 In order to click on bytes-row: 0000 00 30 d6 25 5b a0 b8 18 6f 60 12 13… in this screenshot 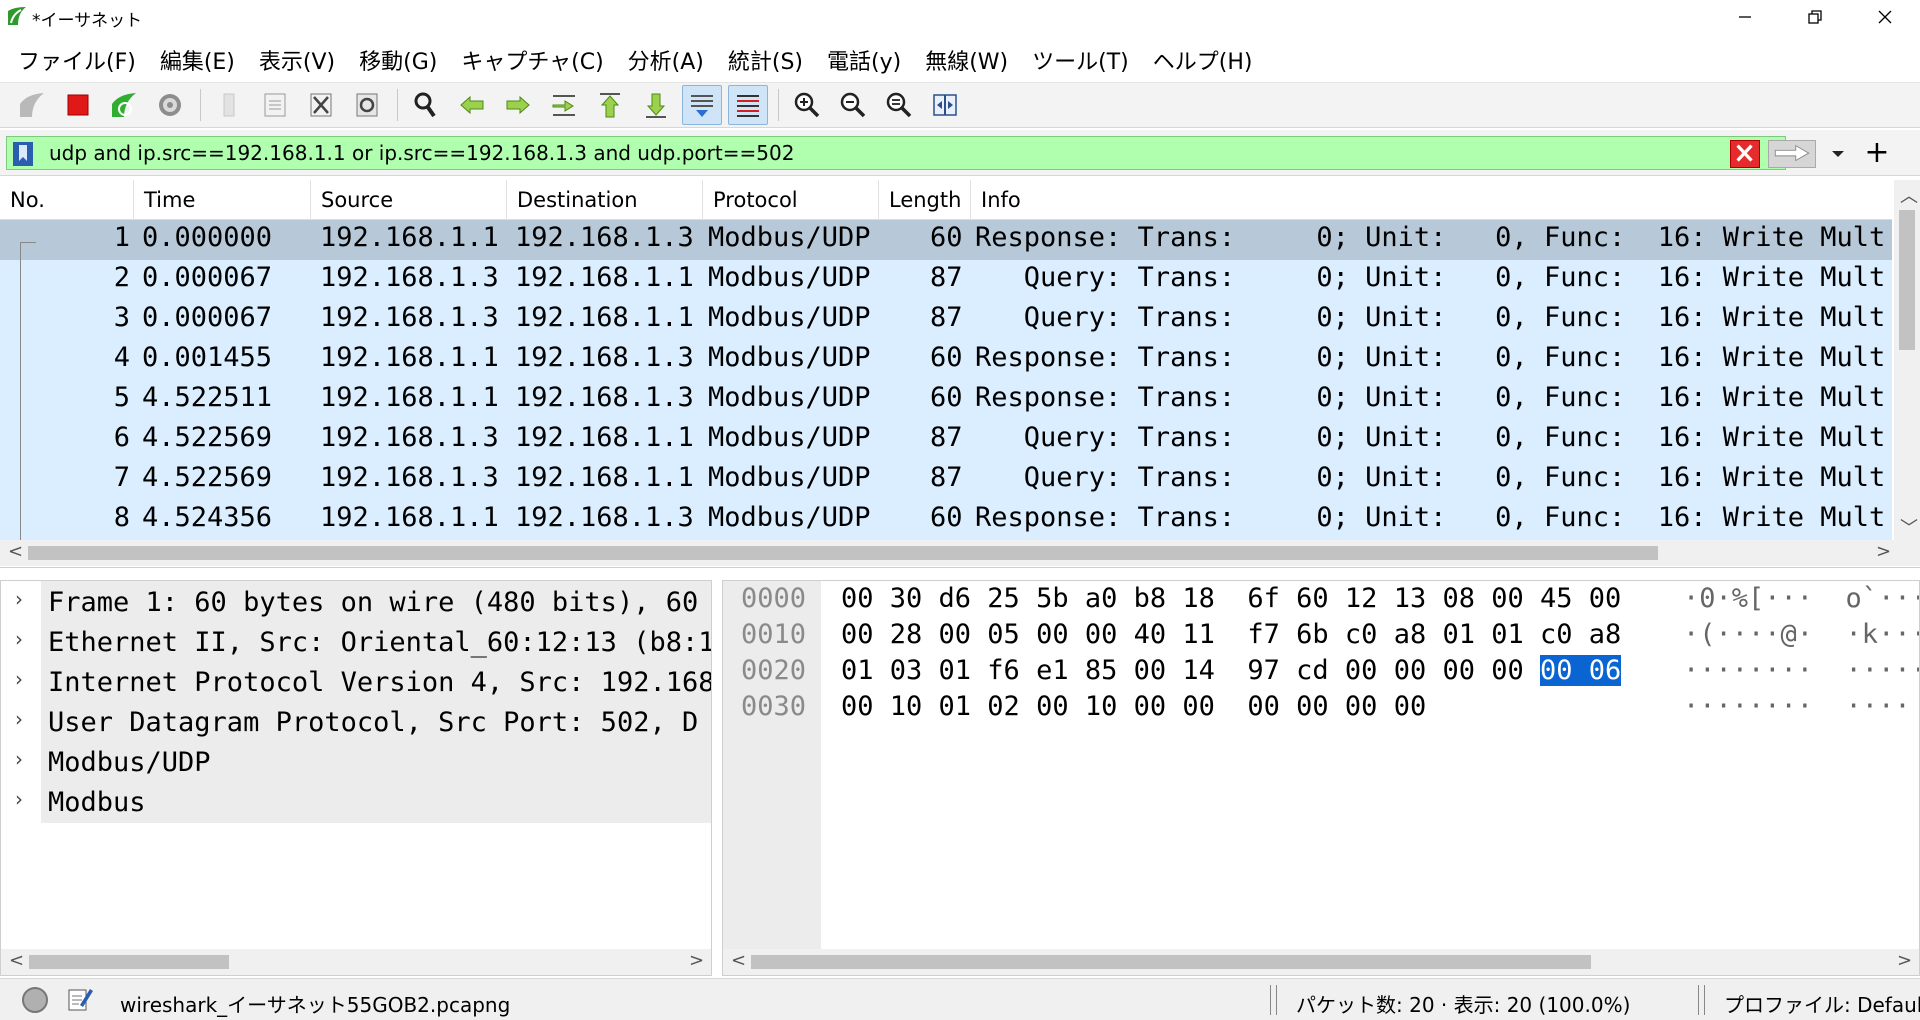, I will do `click(1321, 601)`.